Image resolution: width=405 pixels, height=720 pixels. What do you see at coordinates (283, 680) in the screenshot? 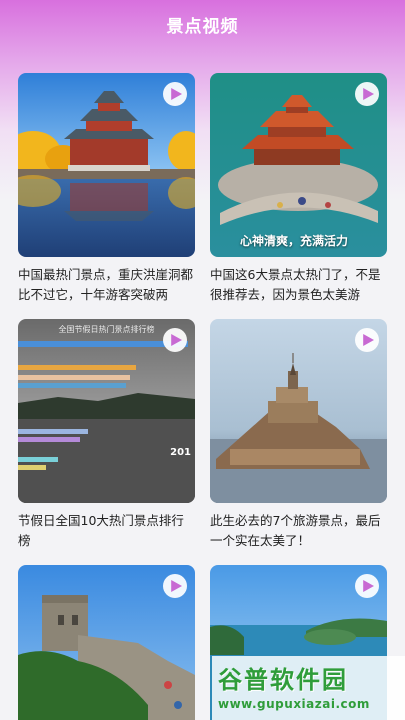
I see `watermark-title: 谷普软件园` at bounding box center [283, 680].